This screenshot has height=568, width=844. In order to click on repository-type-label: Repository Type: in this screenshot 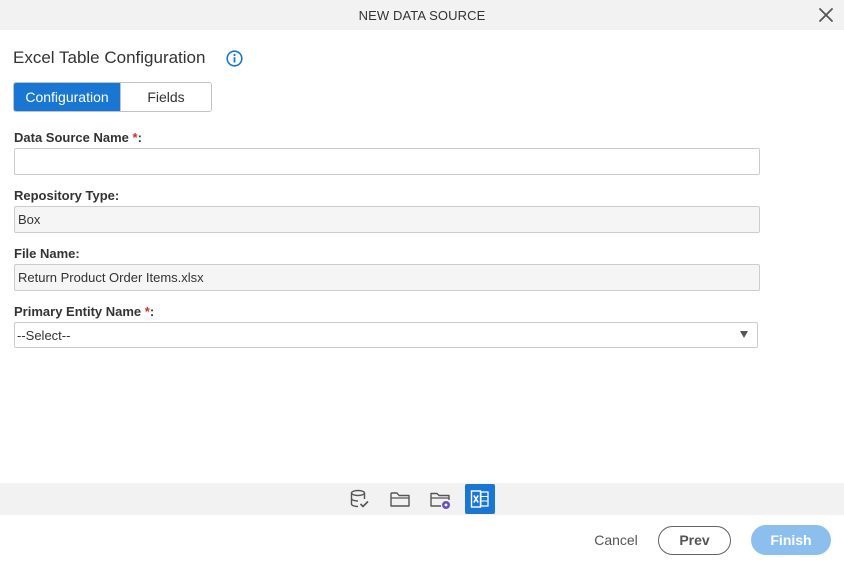, I will do `click(67, 195)`.